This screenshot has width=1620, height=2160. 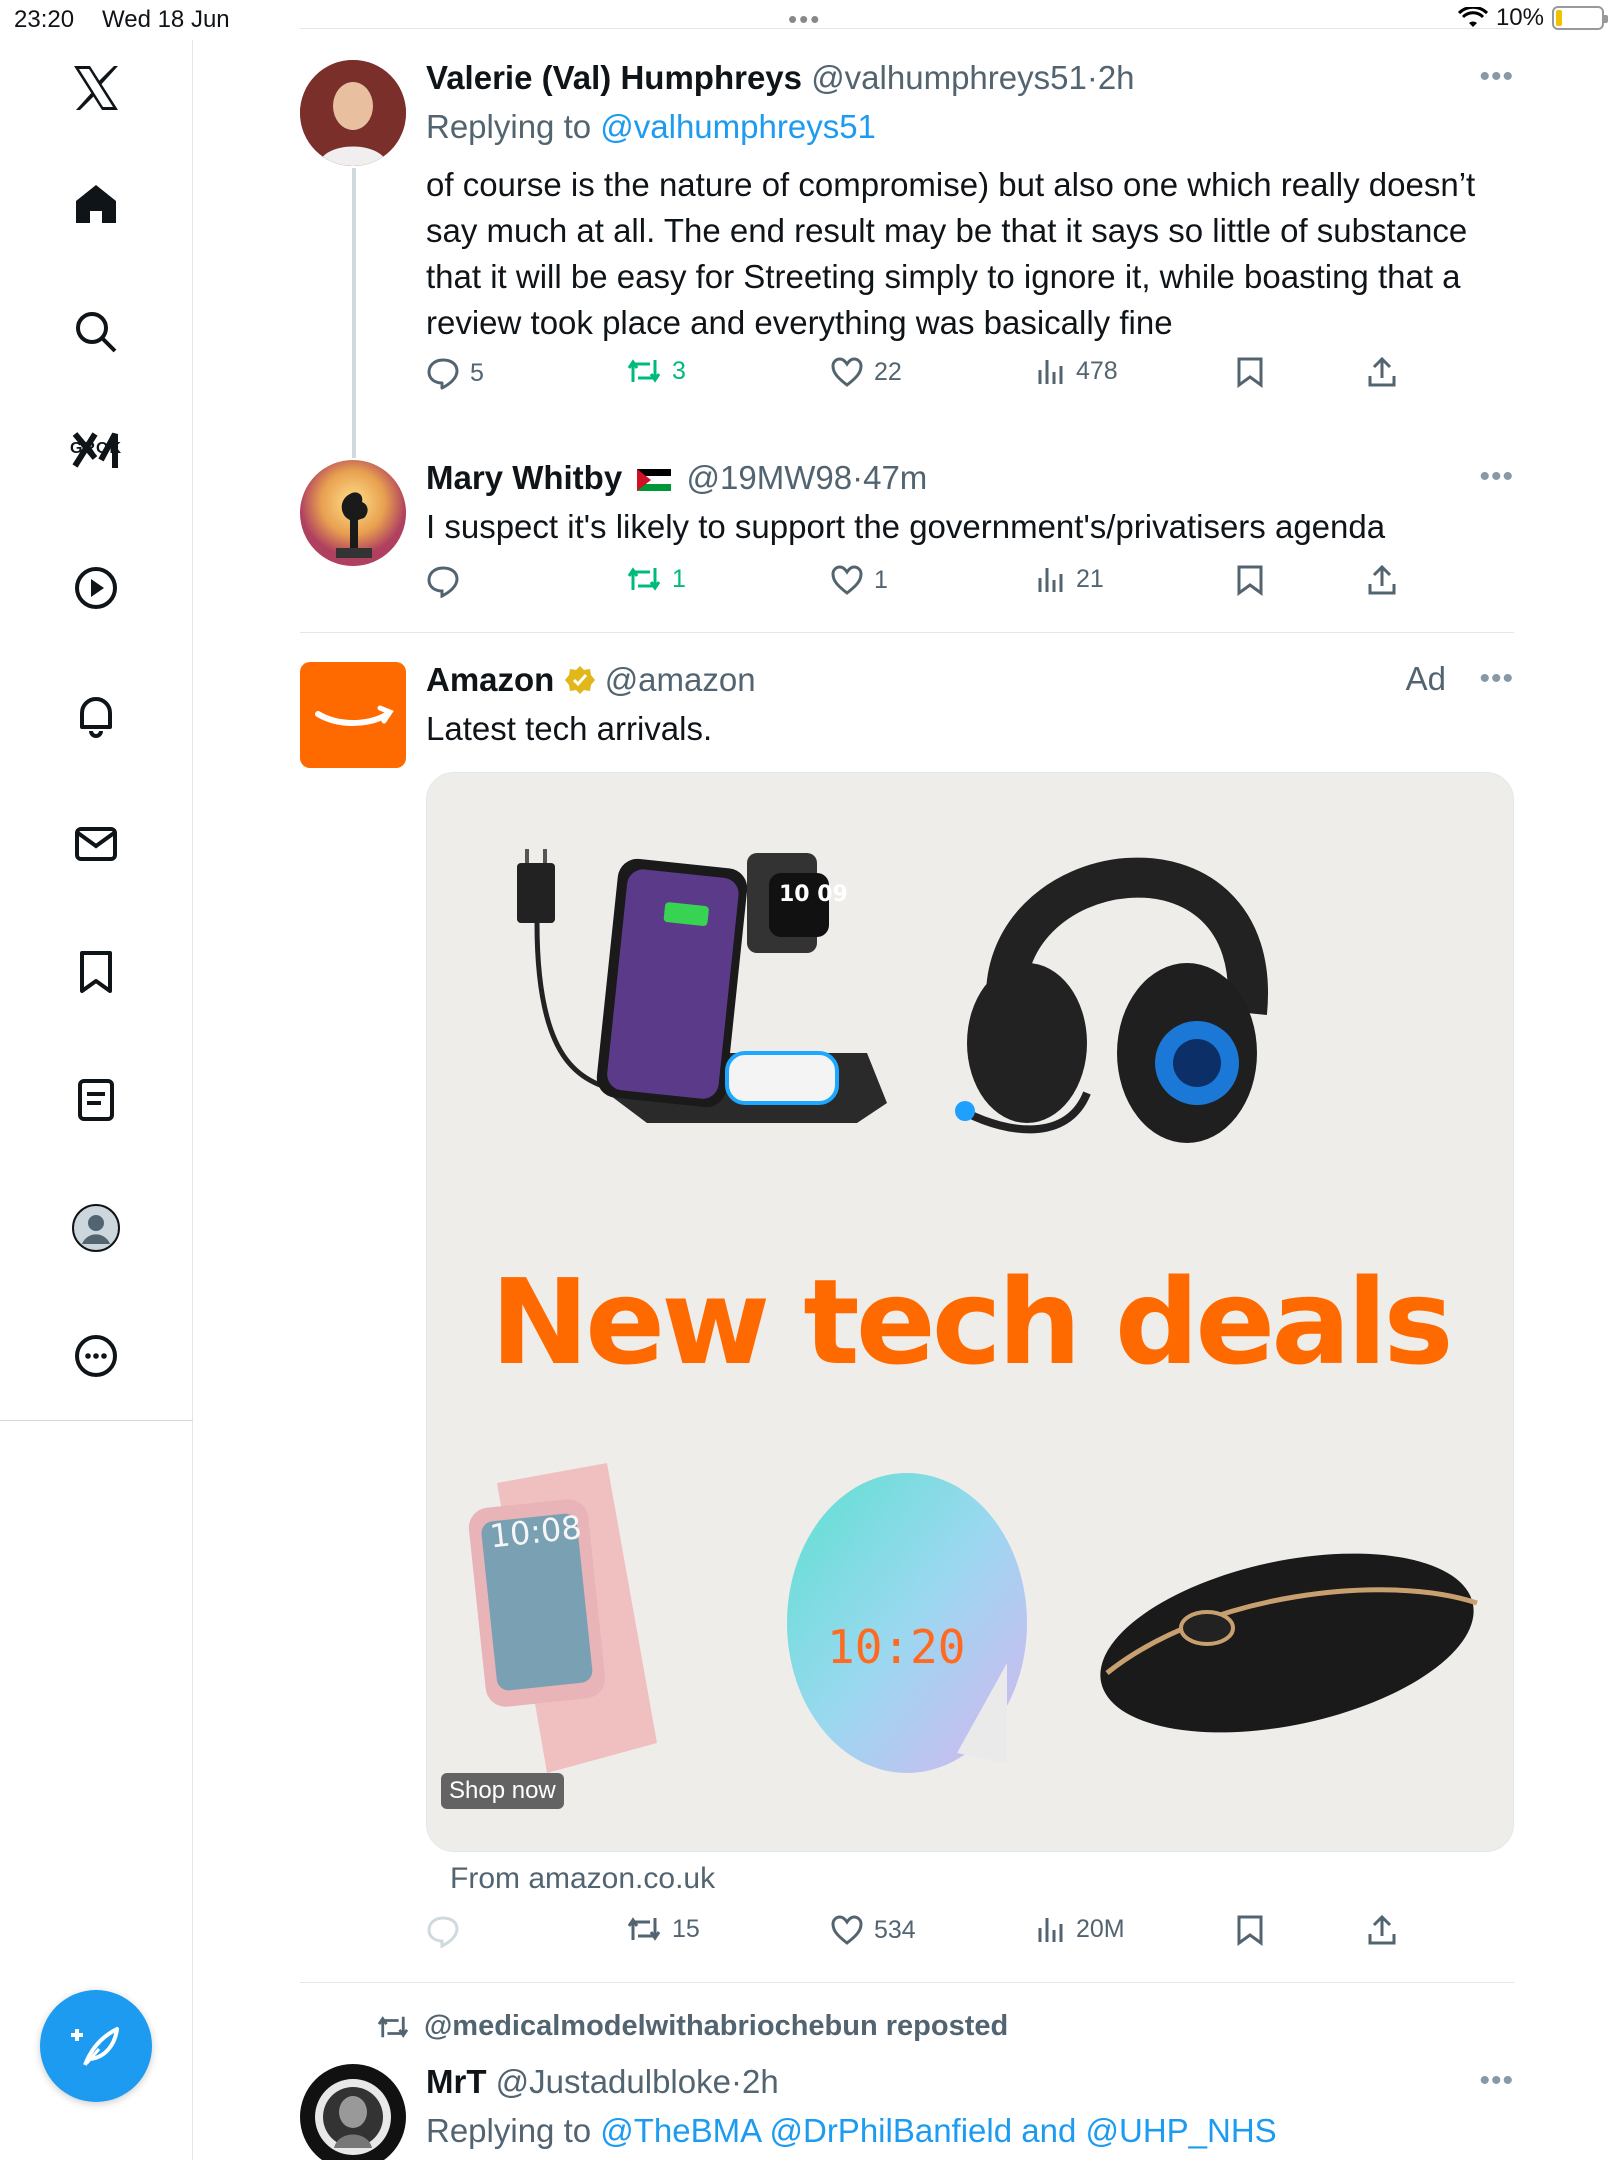 What do you see at coordinates (490, 679) in the screenshot?
I see `author-name: Amazon` at bounding box center [490, 679].